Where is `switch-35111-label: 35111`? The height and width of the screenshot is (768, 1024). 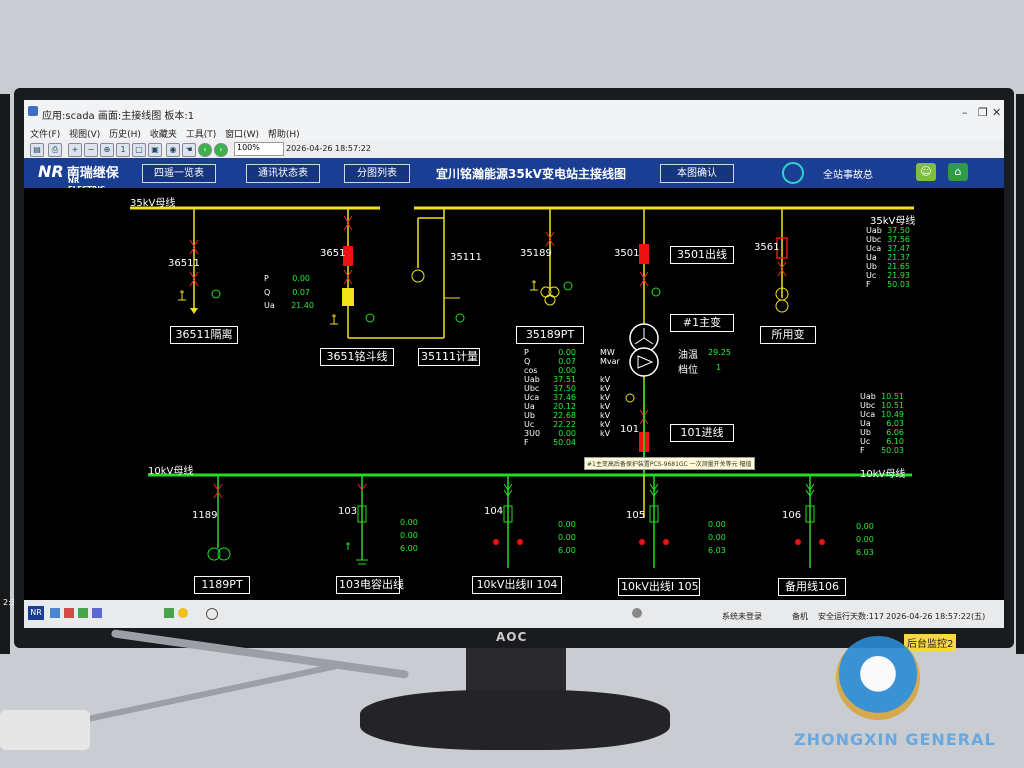
switch-35111-label: 35111 is located at coordinates (466, 257).